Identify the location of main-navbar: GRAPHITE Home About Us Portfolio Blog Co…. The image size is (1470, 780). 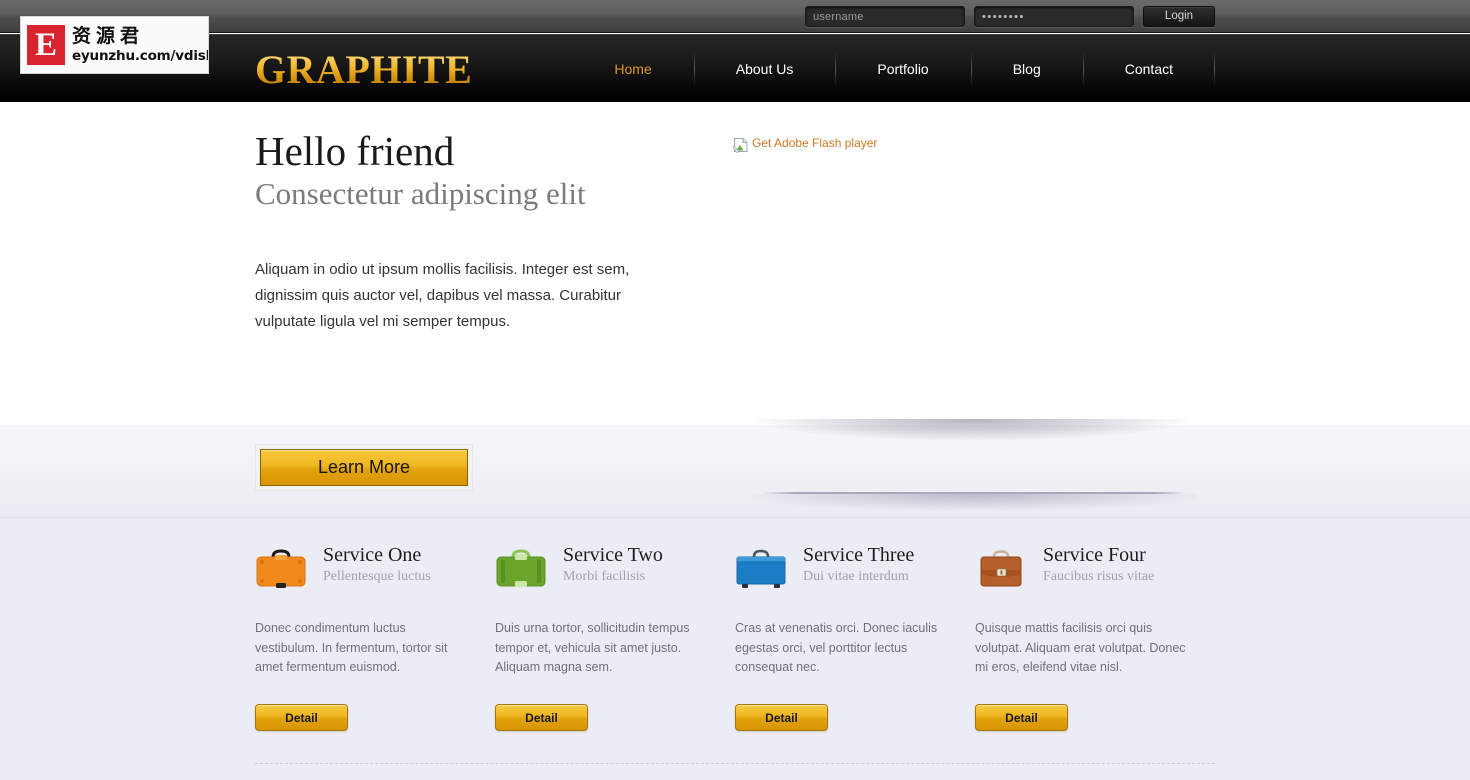
(735, 68).